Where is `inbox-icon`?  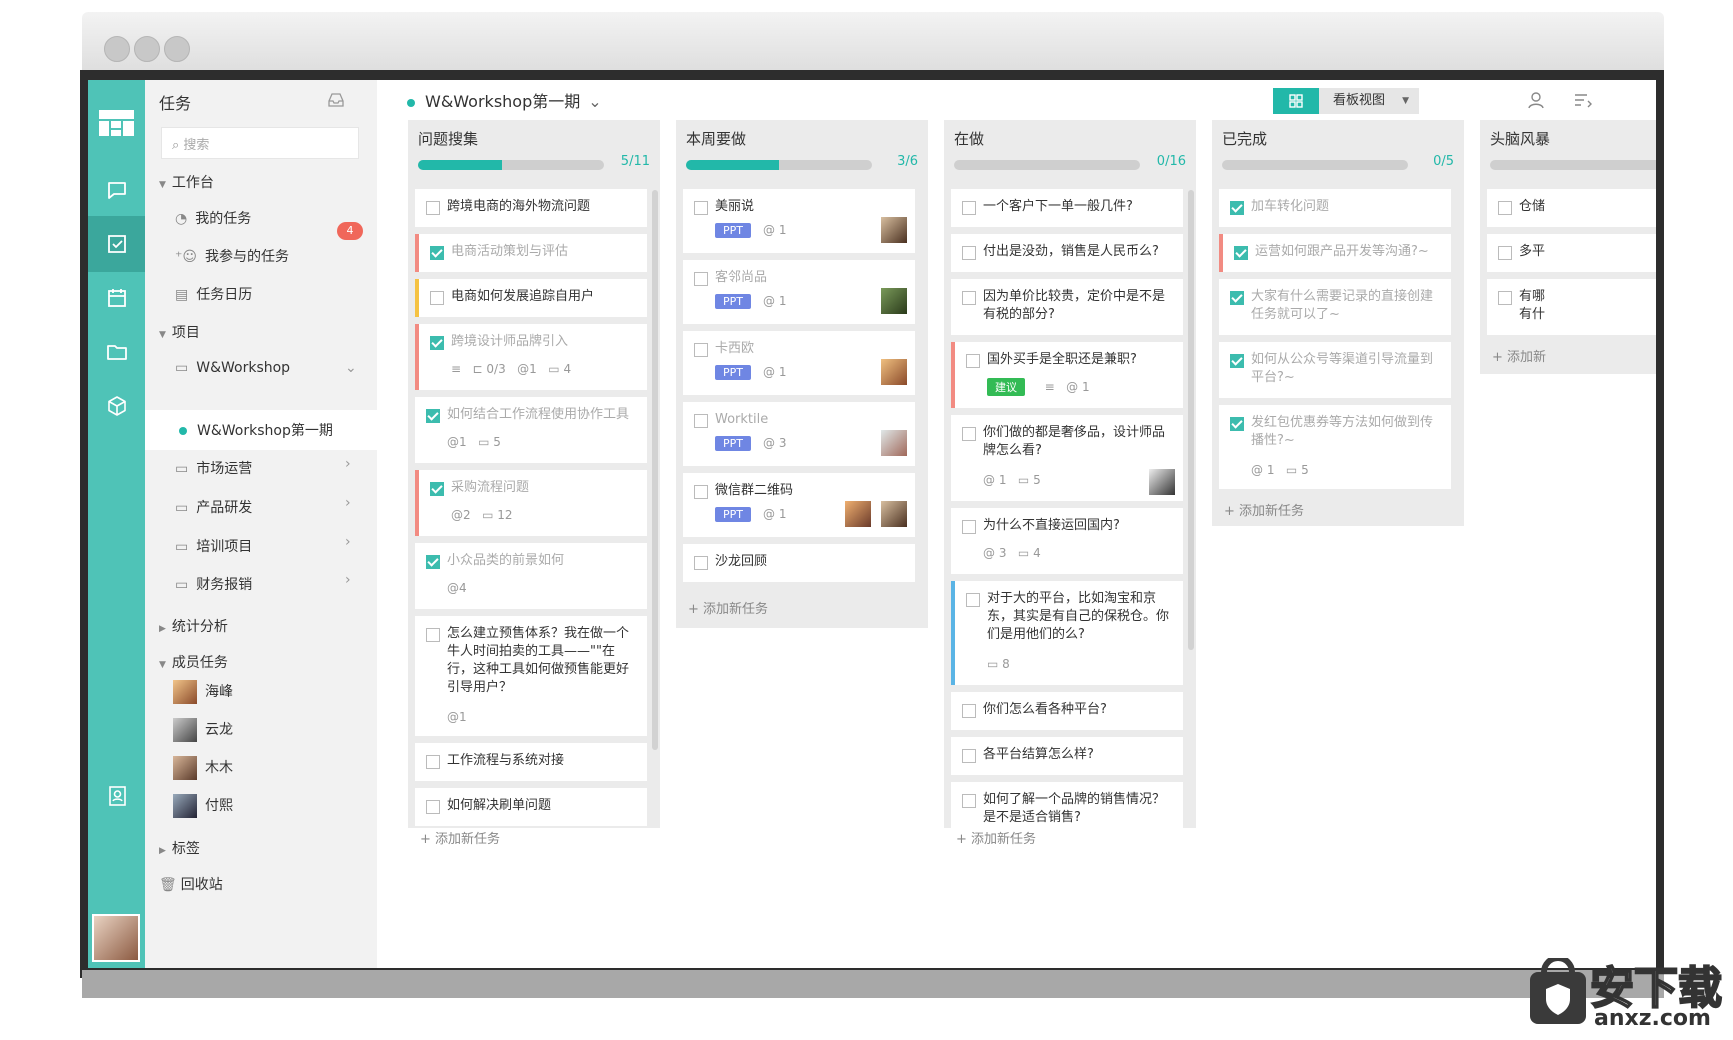 inbox-icon is located at coordinates (336, 100).